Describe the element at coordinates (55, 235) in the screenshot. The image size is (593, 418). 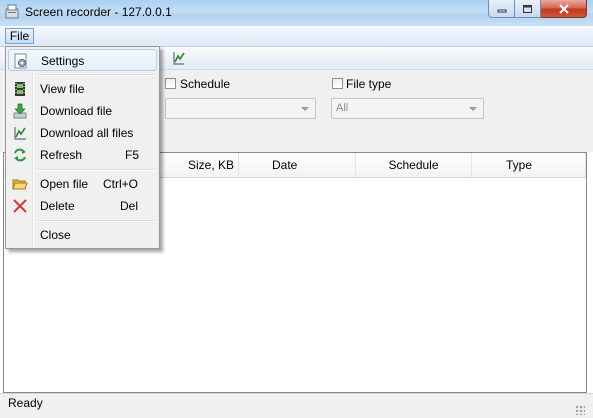
I see `menu-item-label: Close` at that location.